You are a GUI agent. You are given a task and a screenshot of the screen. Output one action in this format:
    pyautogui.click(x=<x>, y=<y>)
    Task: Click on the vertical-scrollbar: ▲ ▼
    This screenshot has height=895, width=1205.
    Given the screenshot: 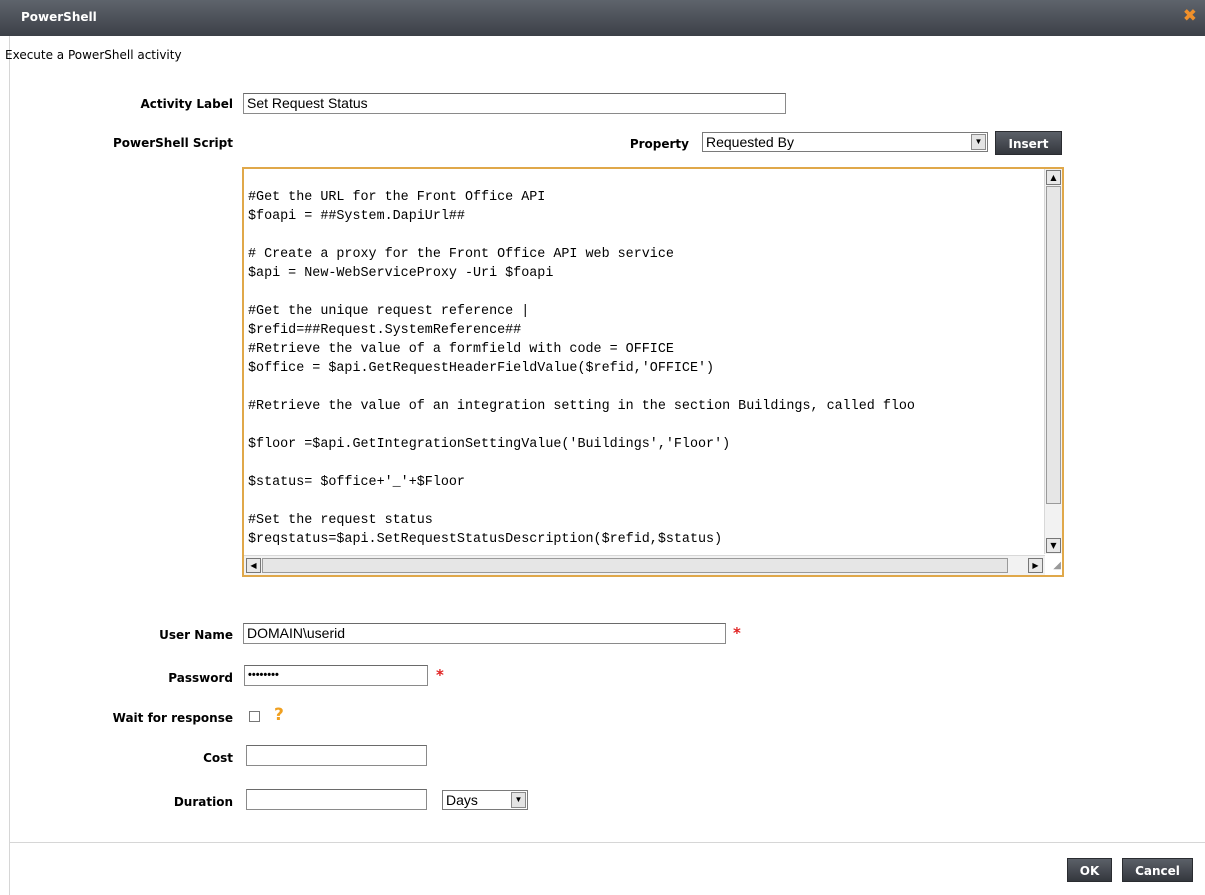 What is the action you would take?
    pyautogui.click(x=1053, y=361)
    